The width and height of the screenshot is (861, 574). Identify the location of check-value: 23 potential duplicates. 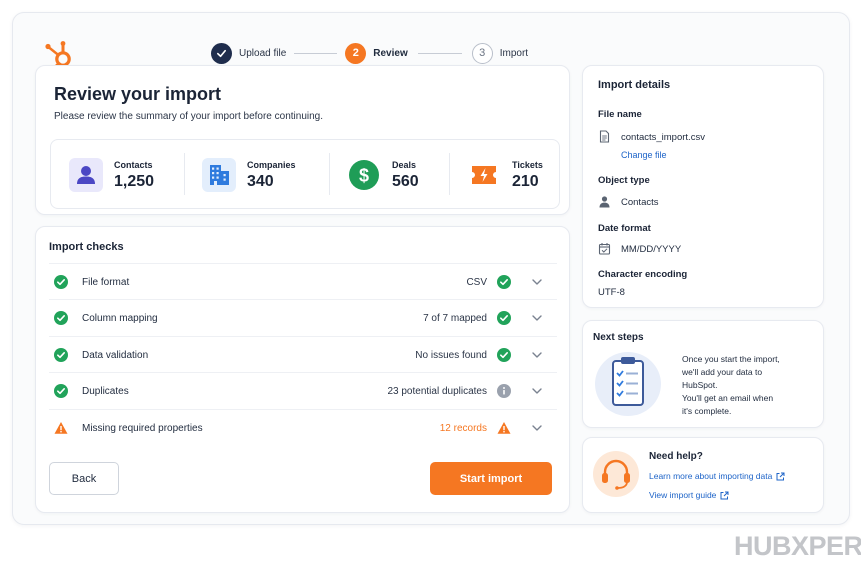
(437, 391).